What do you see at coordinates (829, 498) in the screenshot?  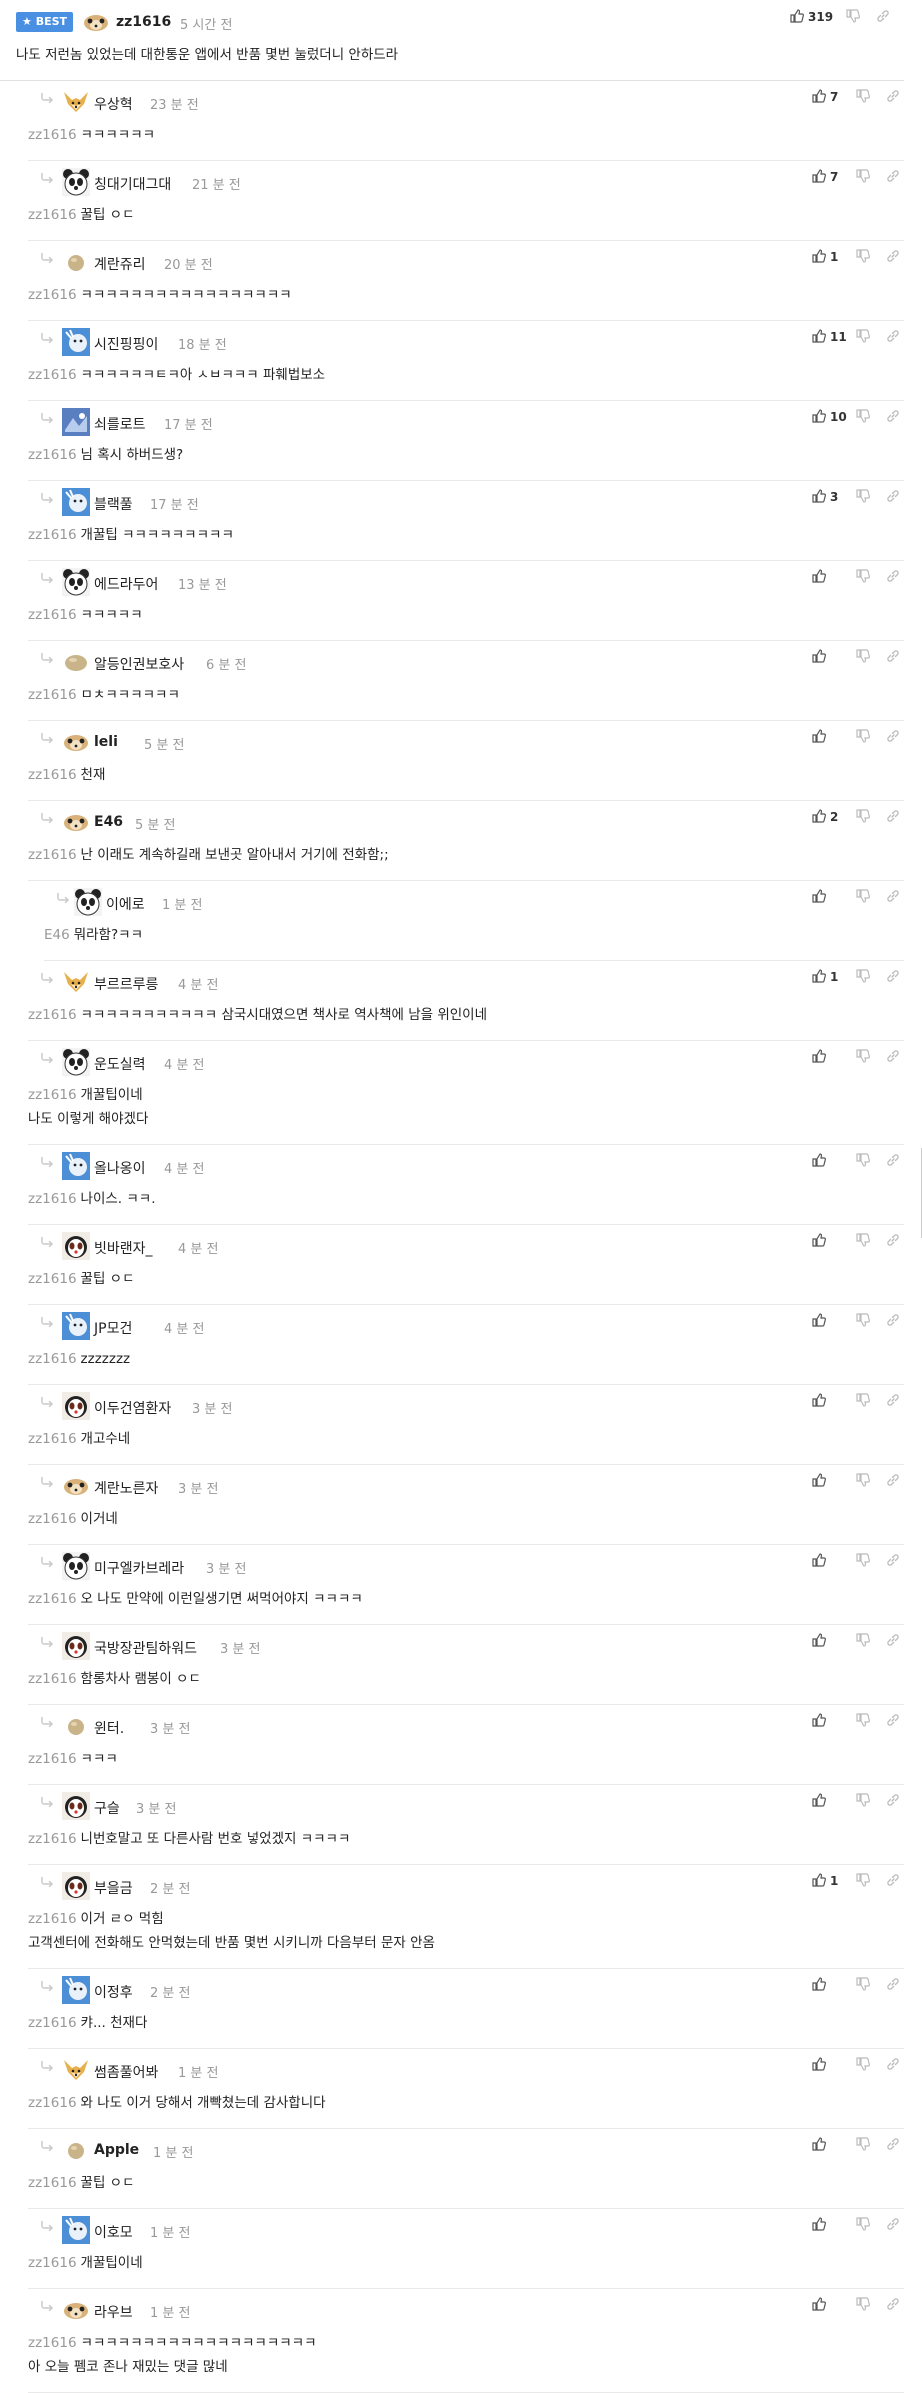 I see `like-button: 3` at bounding box center [829, 498].